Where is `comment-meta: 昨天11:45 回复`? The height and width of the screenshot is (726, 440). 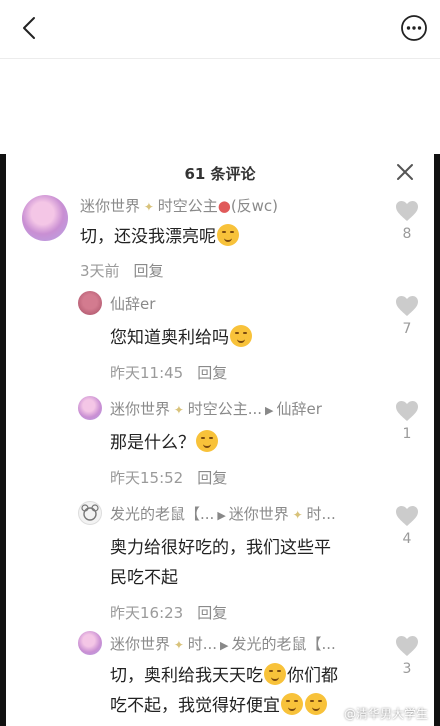 comment-meta: 昨天11:45 回复 is located at coordinates (168, 372).